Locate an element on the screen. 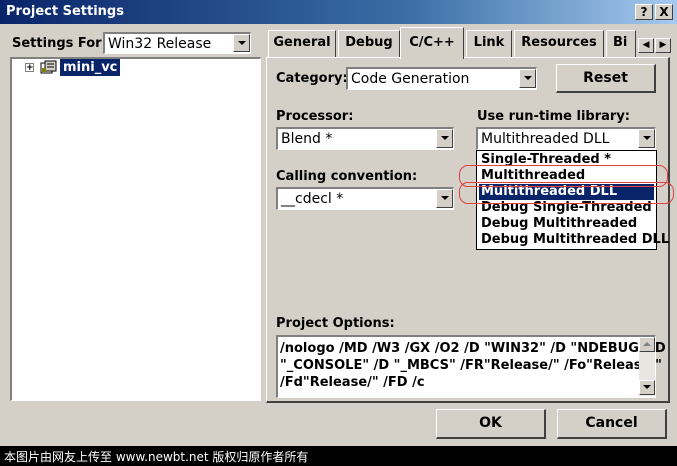  chevron-right-icon: ▶ is located at coordinates (663, 45).